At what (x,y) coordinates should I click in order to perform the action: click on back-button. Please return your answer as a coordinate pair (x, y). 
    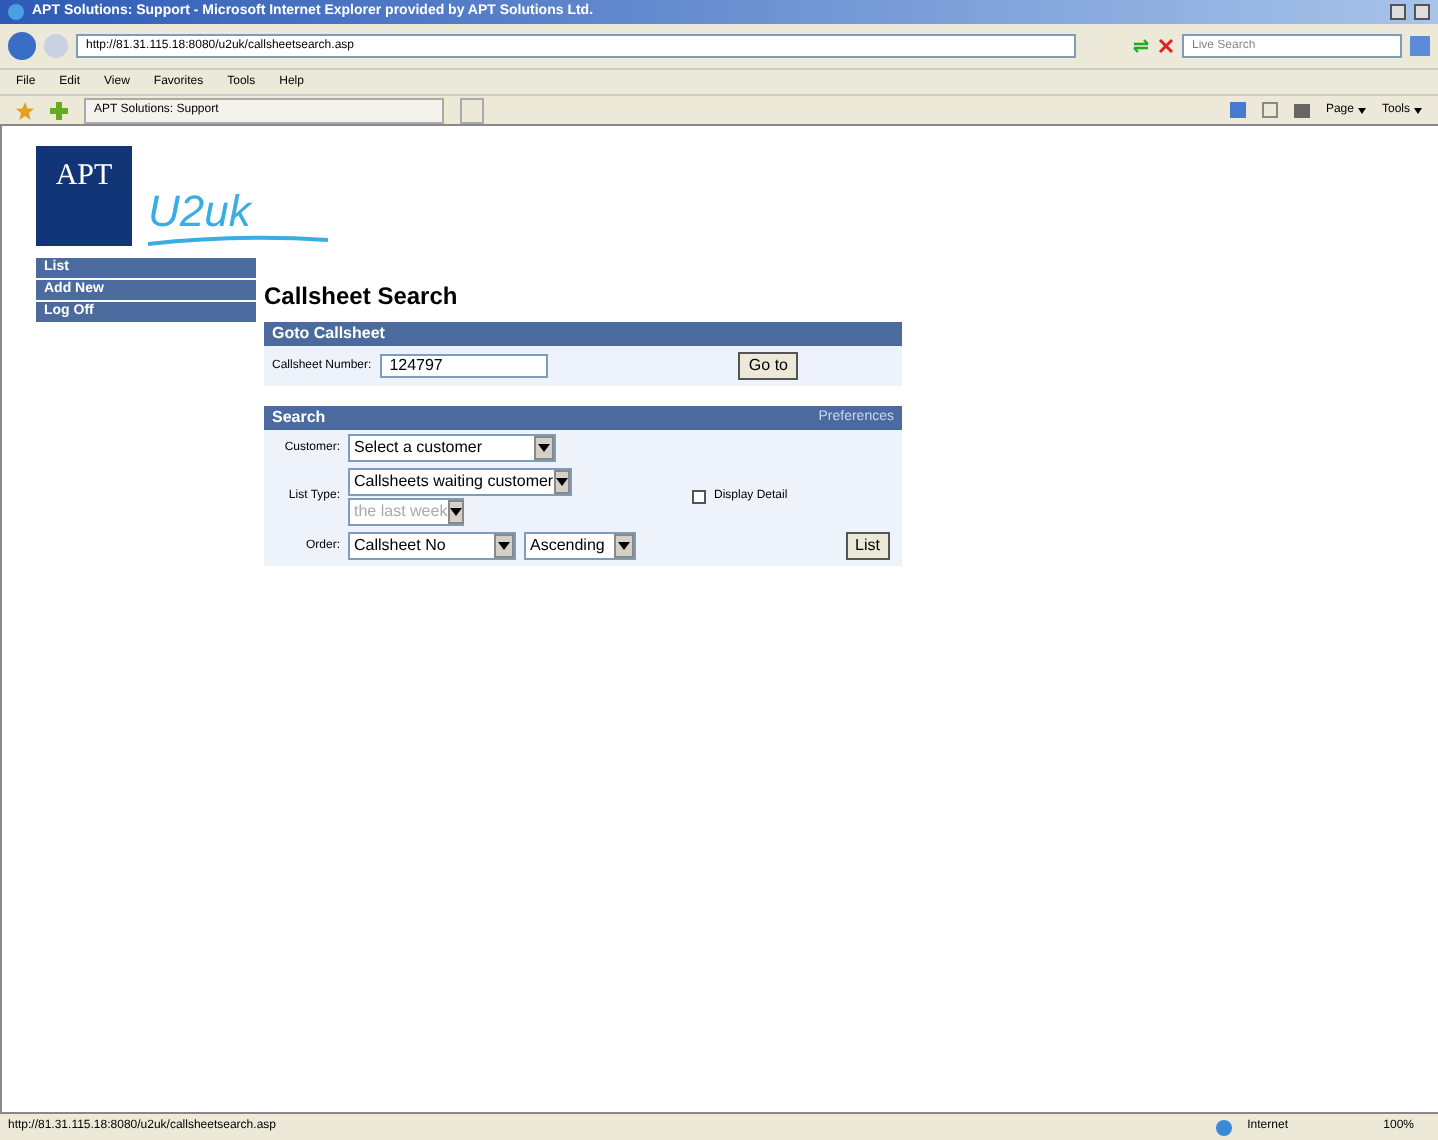
    Looking at the image, I should click on (22, 46).